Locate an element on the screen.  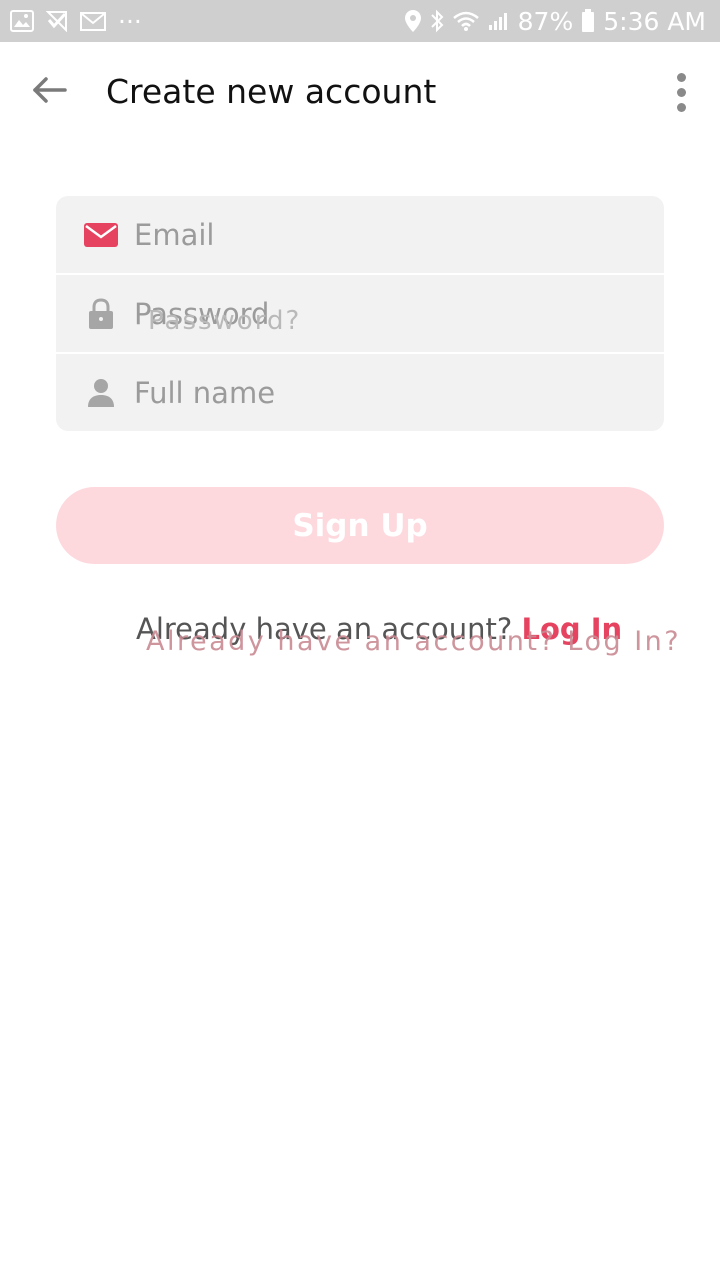
gmail-icon is located at coordinates (93, 21).